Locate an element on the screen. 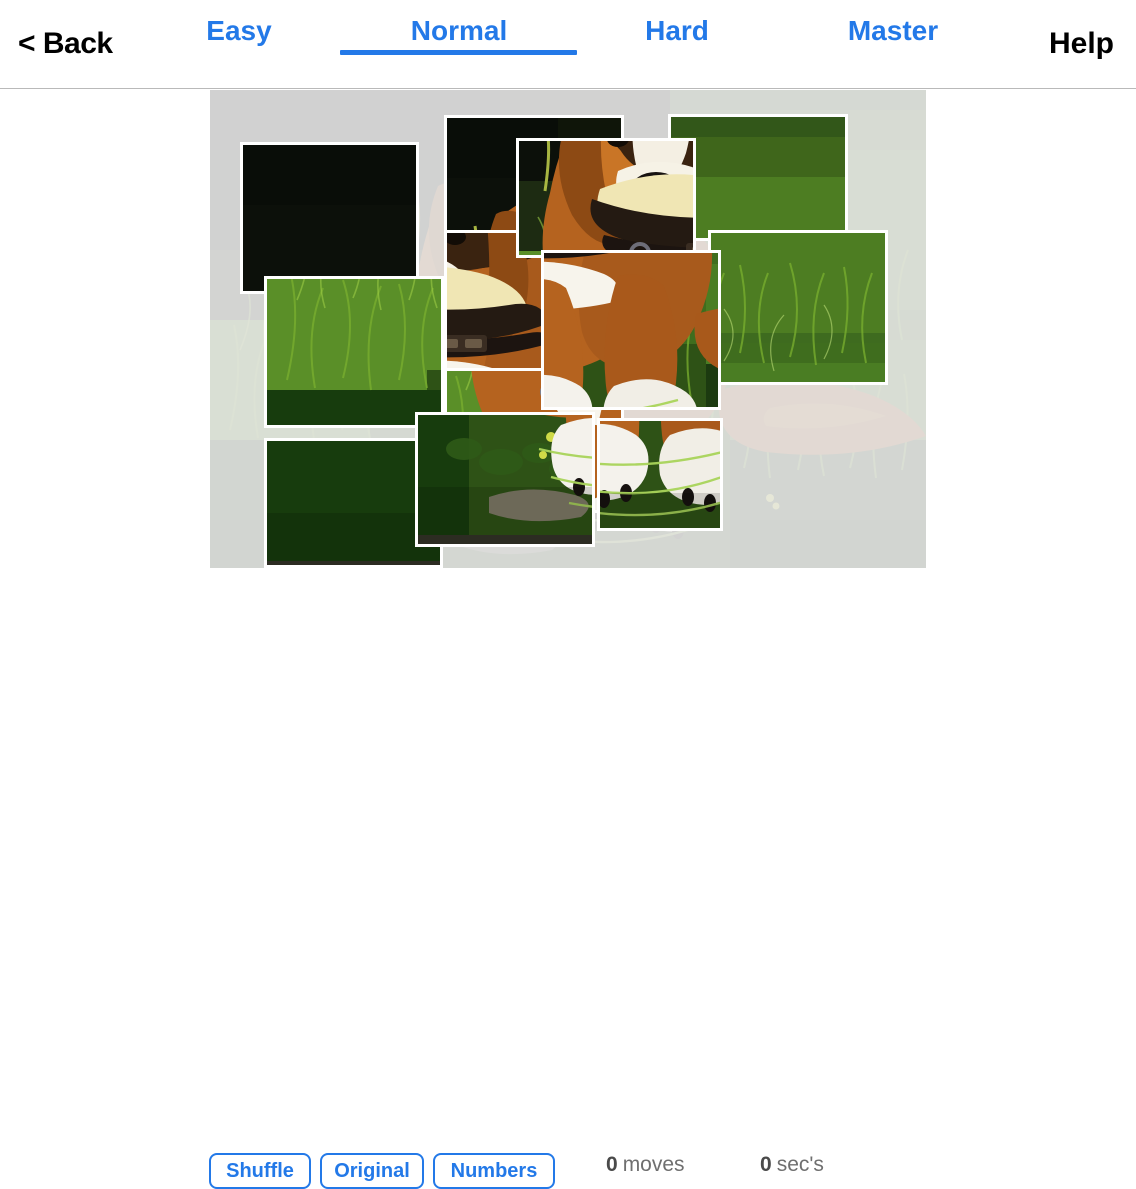 The width and height of the screenshot is (1136, 1189). moves-counter: 0 moves is located at coordinates (645, 1164).